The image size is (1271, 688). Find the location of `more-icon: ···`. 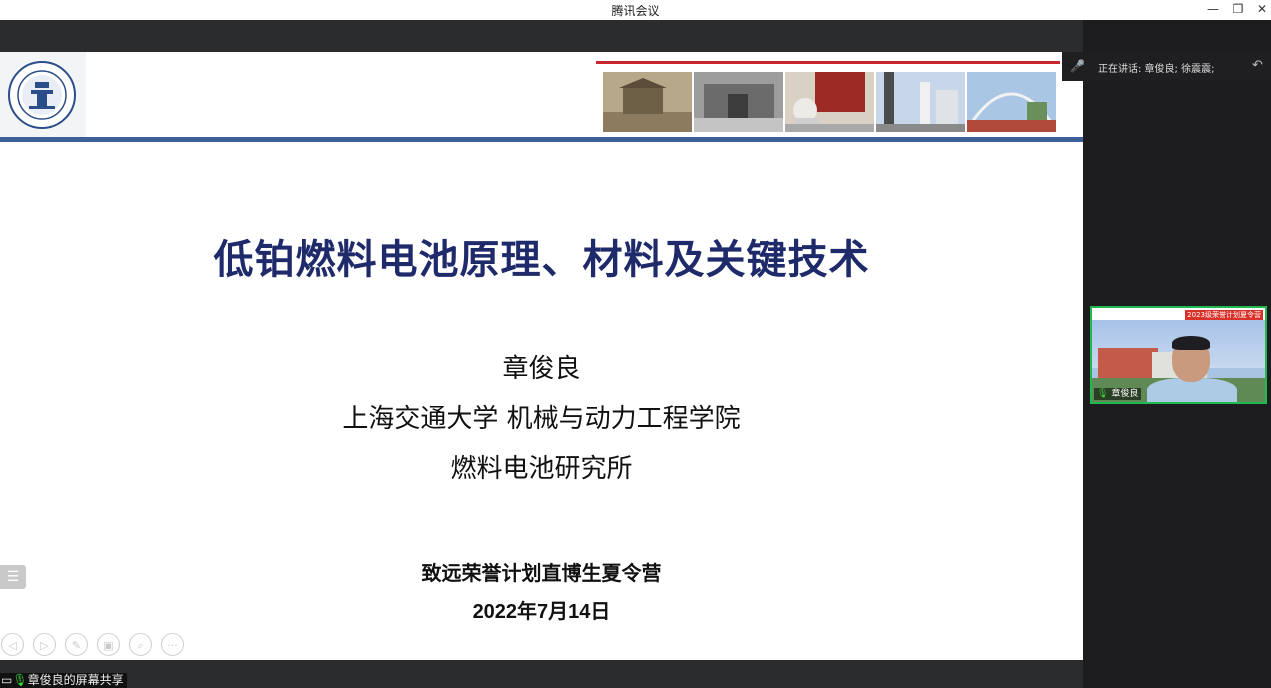

more-icon: ··· is located at coordinates (172, 644).